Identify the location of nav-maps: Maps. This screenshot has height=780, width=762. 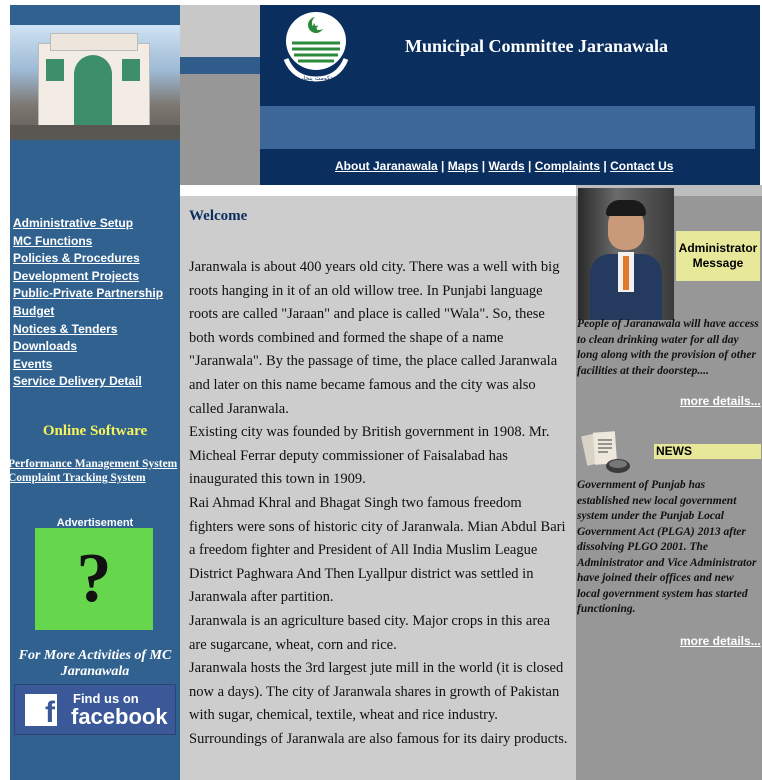
(463, 166).